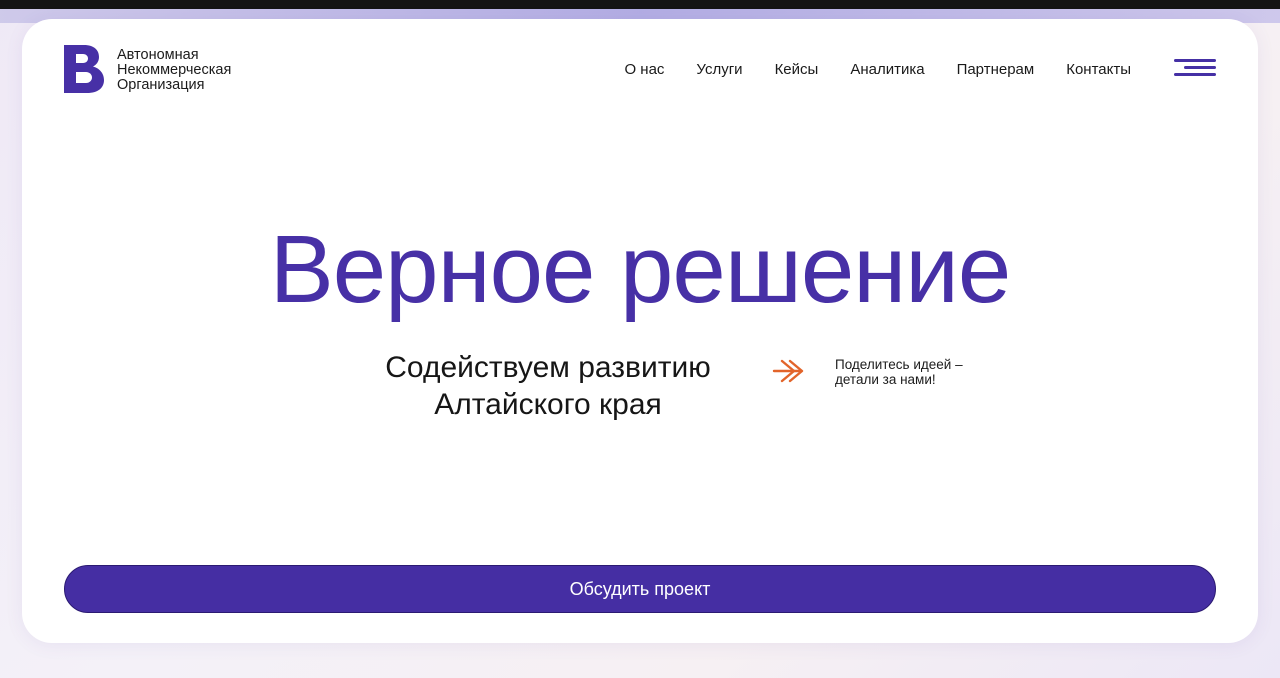 The width and height of the screenshot is (1280, 678). I want to click on idea-note-line: Поделитесь идеей –, so click(899, 364).